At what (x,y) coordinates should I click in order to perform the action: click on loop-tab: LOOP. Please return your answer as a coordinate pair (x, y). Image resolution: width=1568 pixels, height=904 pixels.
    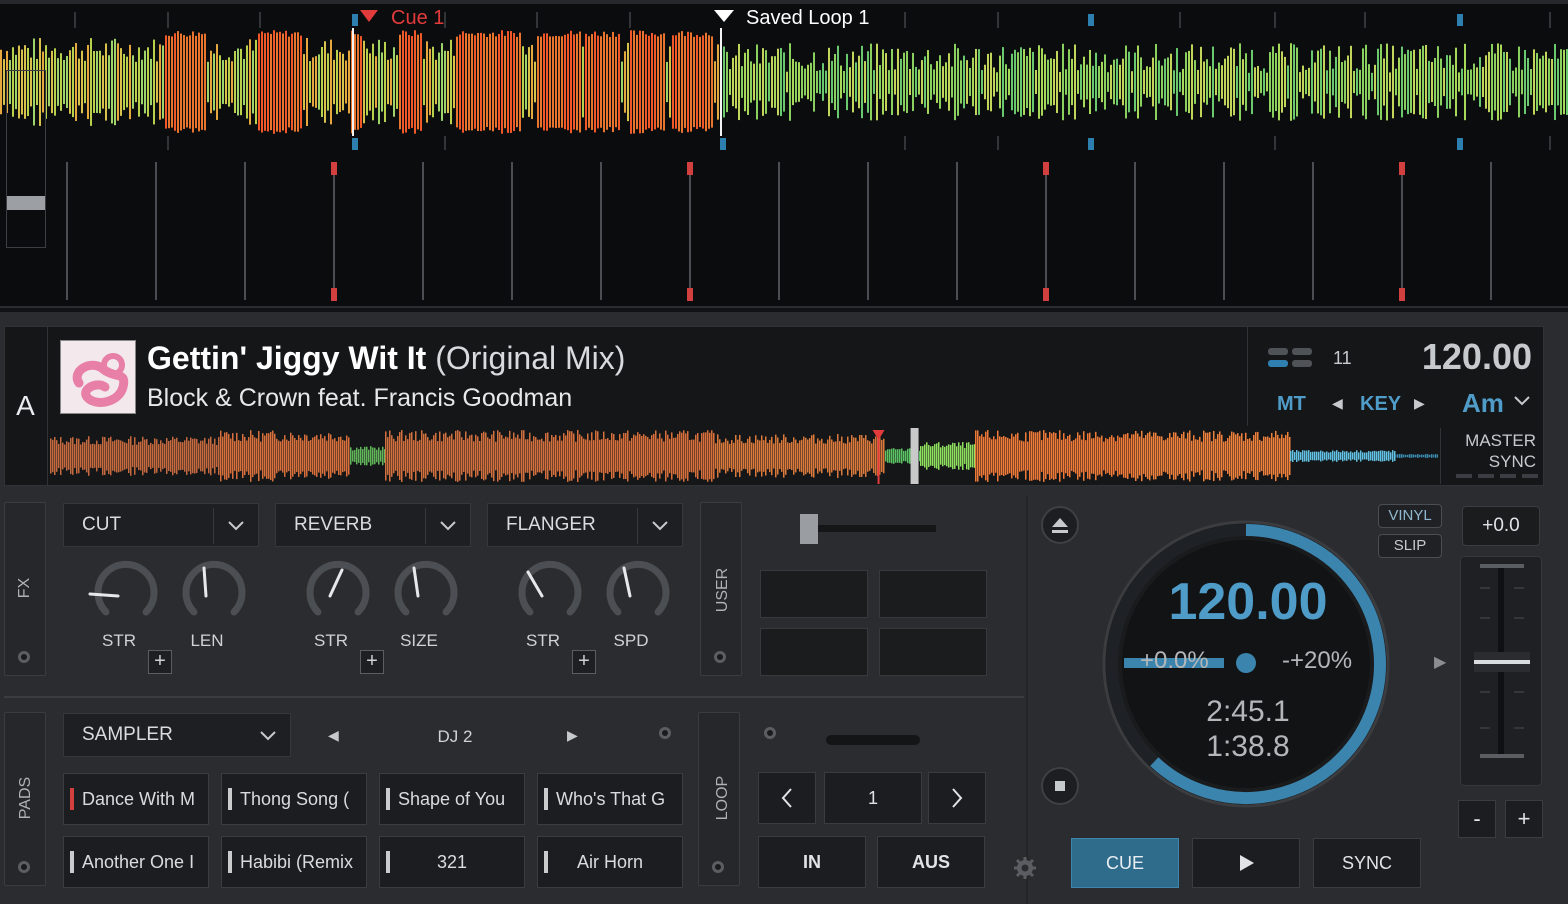
    Looking at the image, I should click on (719, 799).